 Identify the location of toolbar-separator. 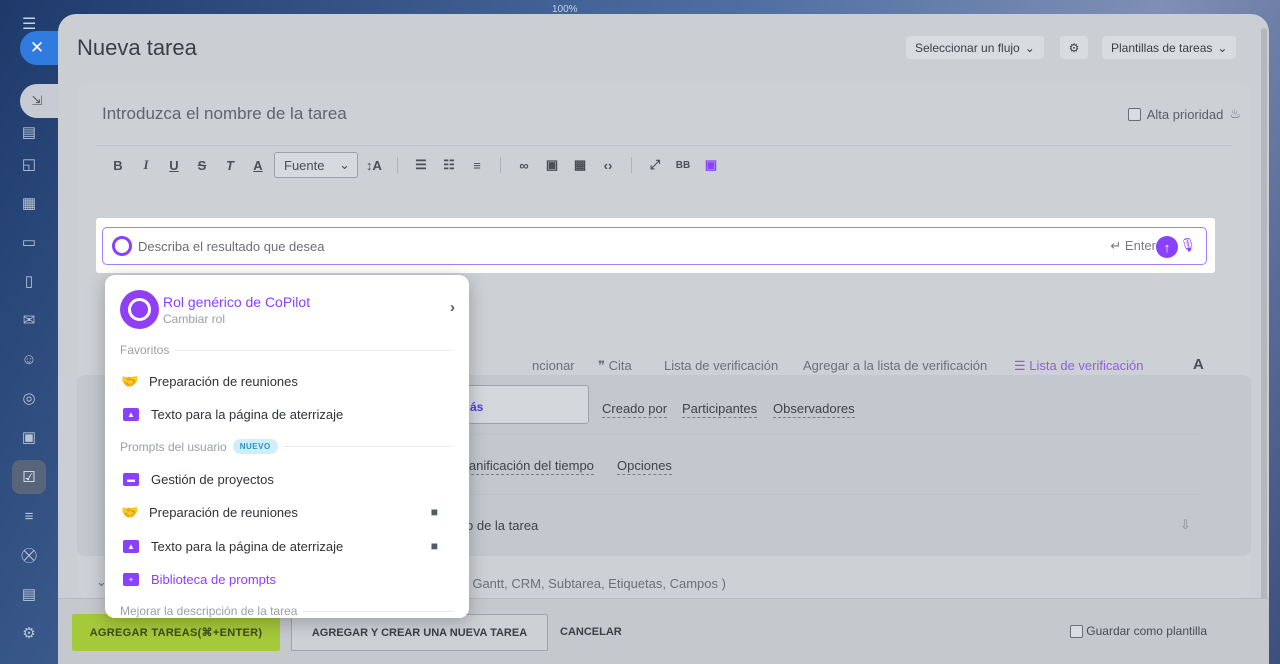
(397, 165).